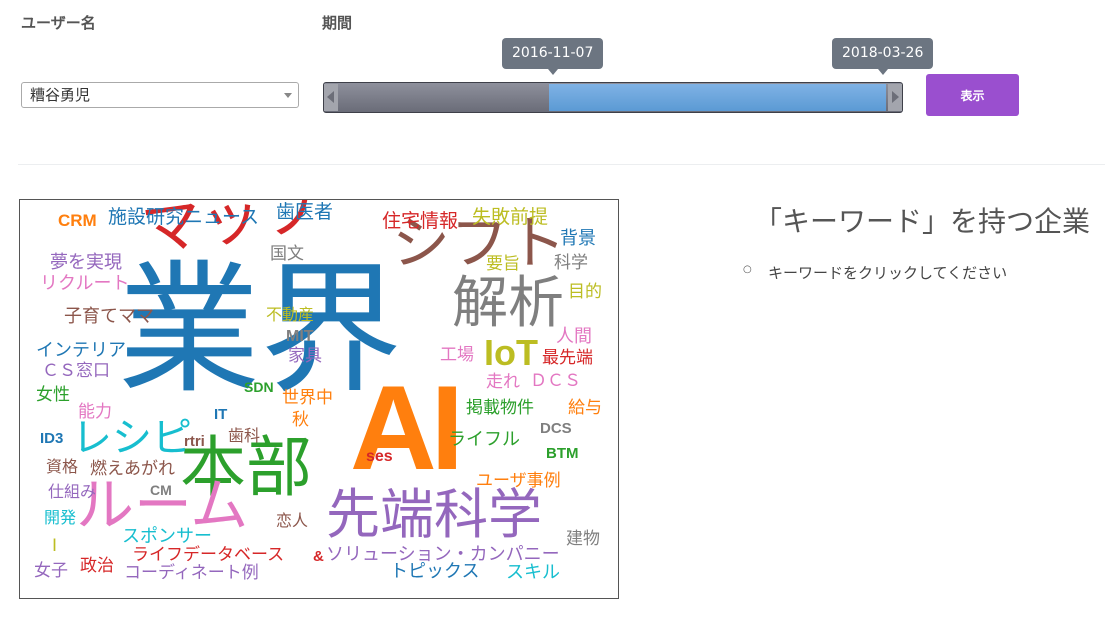  I want to click on cloud-word: 世界中, so click(307, 398).